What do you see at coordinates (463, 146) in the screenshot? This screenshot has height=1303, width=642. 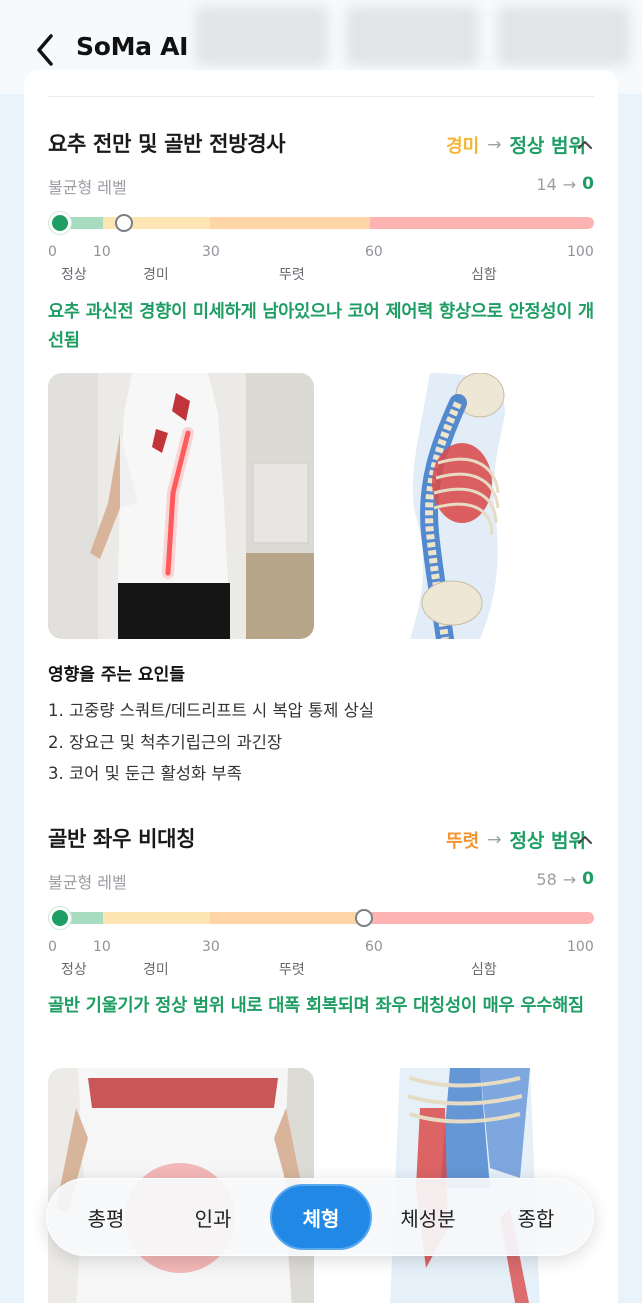 I see `status-from: 경미` at bounding box center [463, 146].